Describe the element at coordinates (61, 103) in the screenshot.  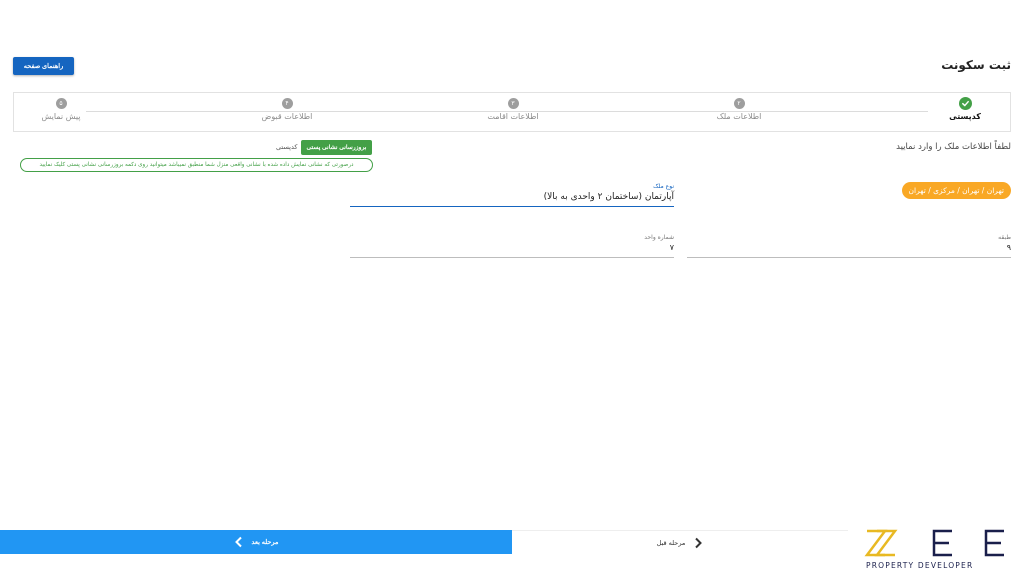
I see `step-number: ۵` at that location.